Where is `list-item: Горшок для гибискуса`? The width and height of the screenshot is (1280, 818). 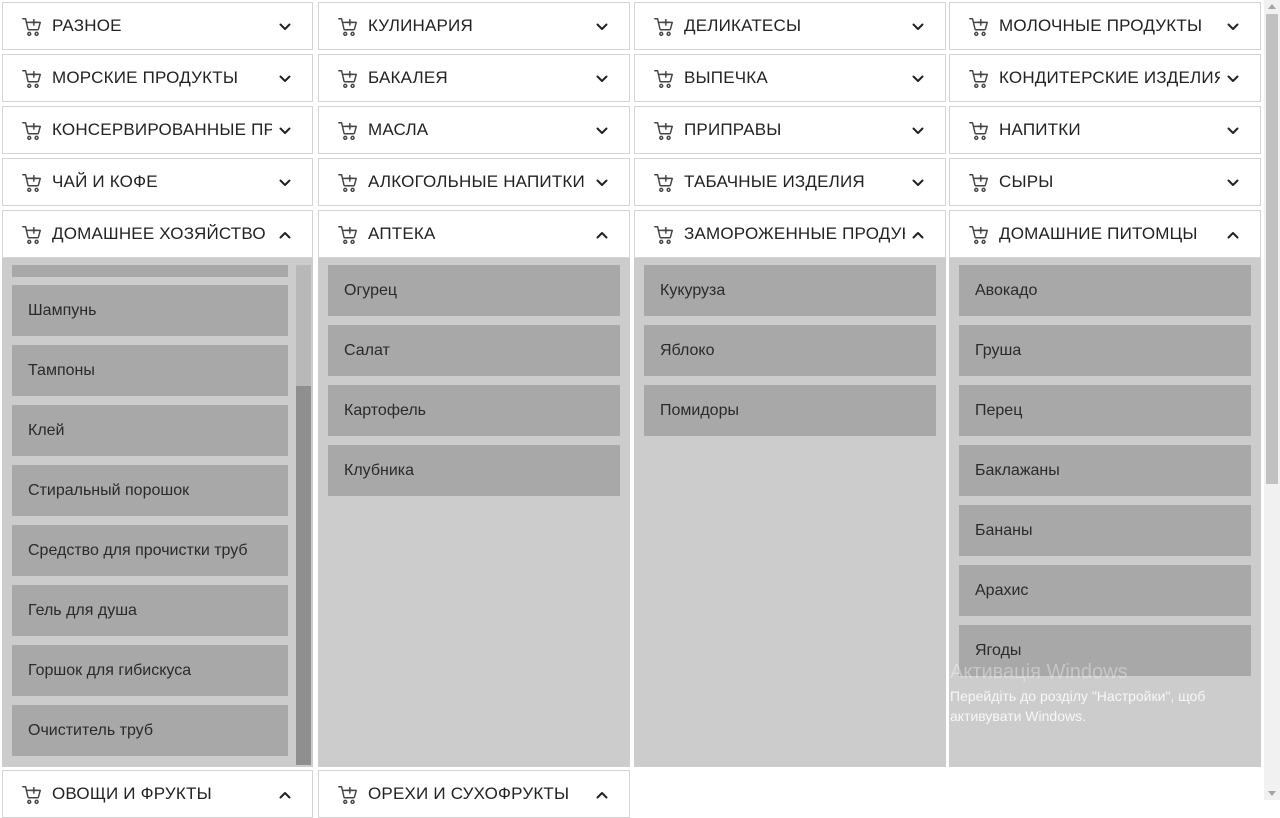
list-item: Горшок для гибискуса is located at coordinates (150, 670).